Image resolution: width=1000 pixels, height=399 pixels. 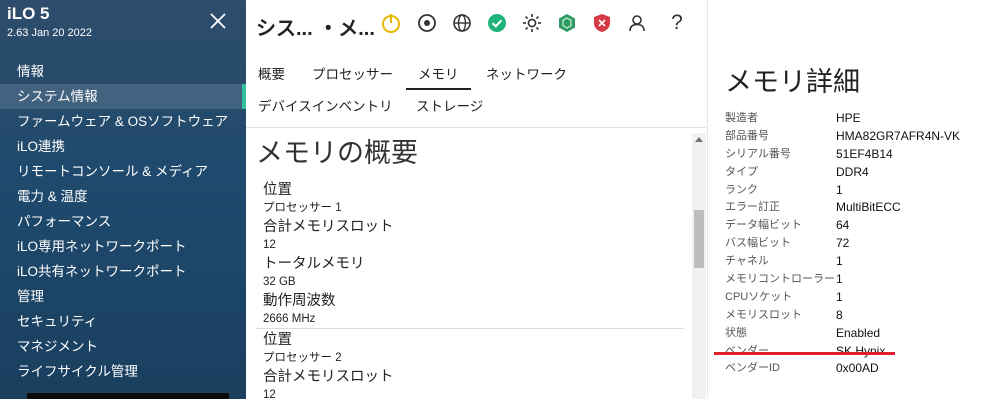 I want to click on sidebar-item-performance: パフォーマンス, so click(x=123, y=221).